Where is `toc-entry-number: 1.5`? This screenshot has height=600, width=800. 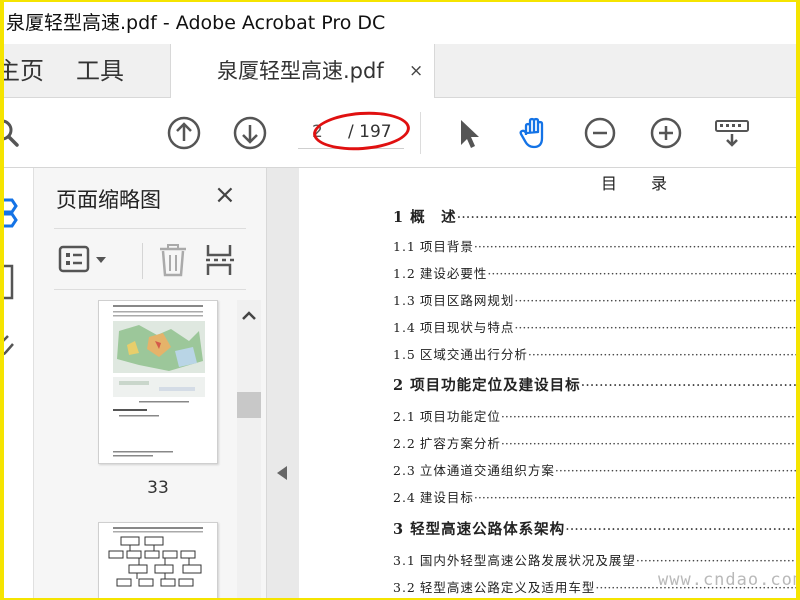 toc-entry-number: 1.5 is located at coordinates (404, 354).